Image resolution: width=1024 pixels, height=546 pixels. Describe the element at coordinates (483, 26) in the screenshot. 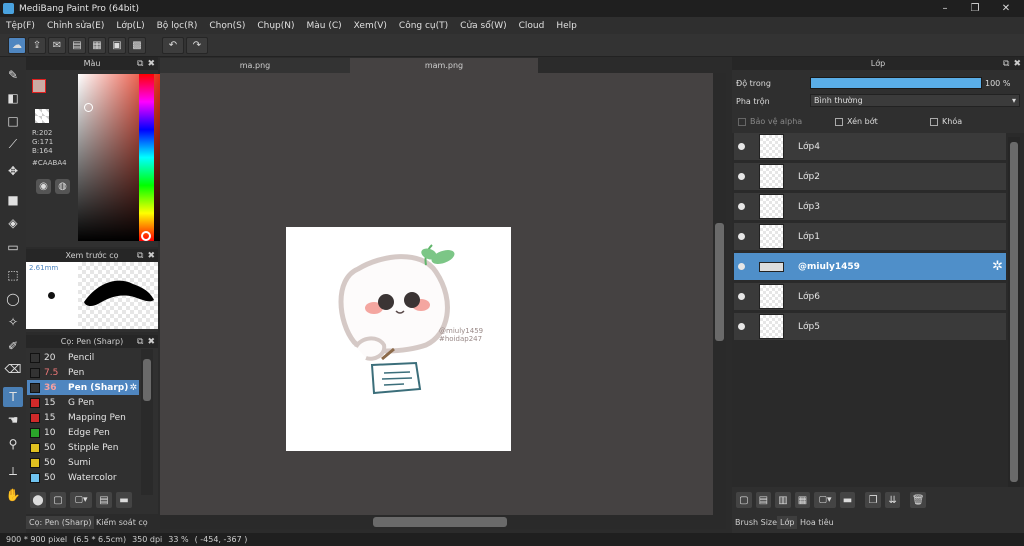

I see `menu-window: Cửa sổ(W)` at that location.